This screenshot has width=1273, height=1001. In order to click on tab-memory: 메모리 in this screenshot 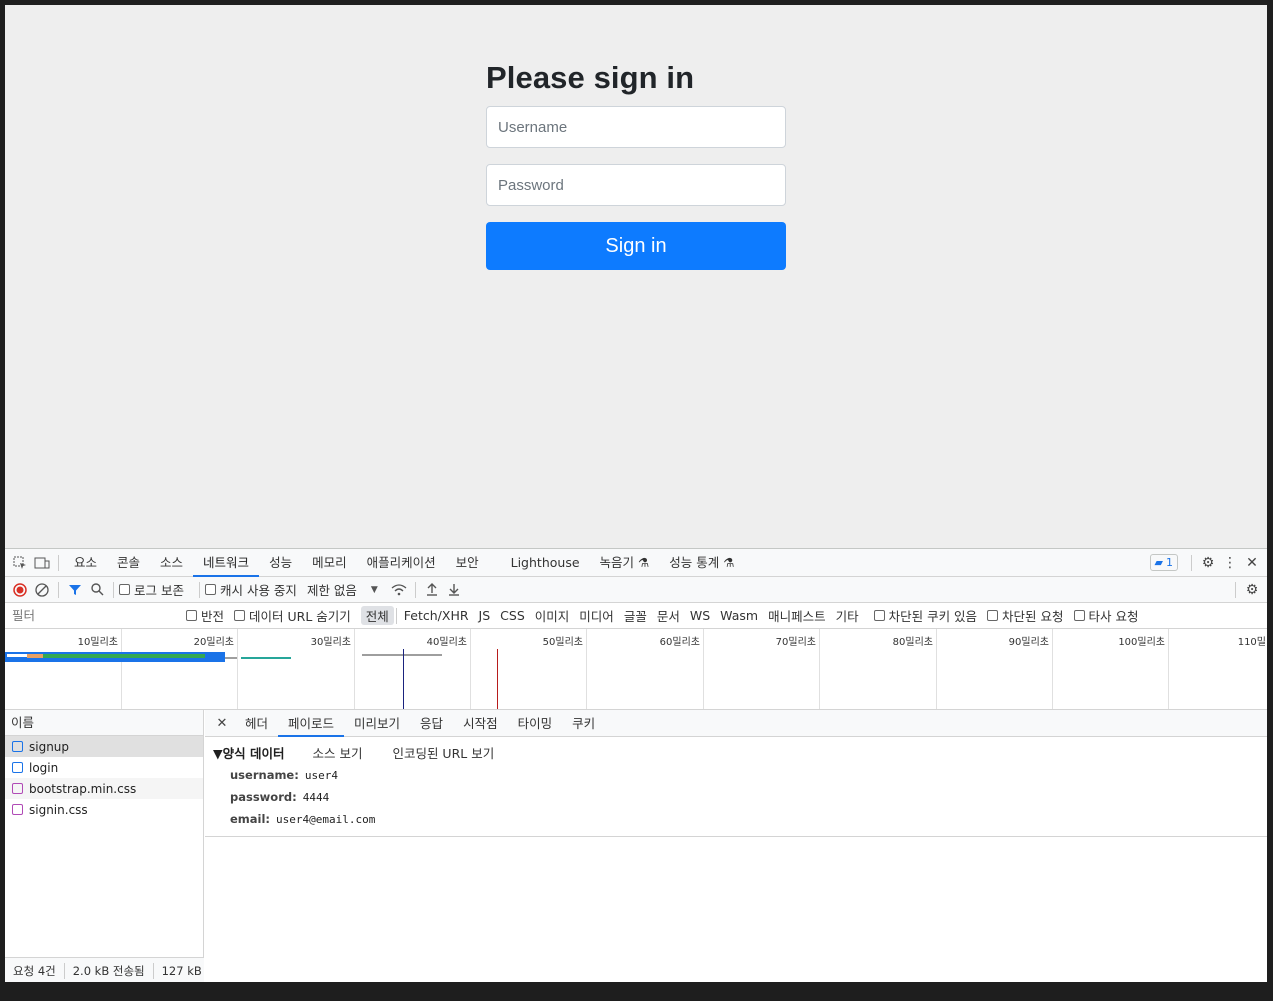, I will do `click(329, 563)`.